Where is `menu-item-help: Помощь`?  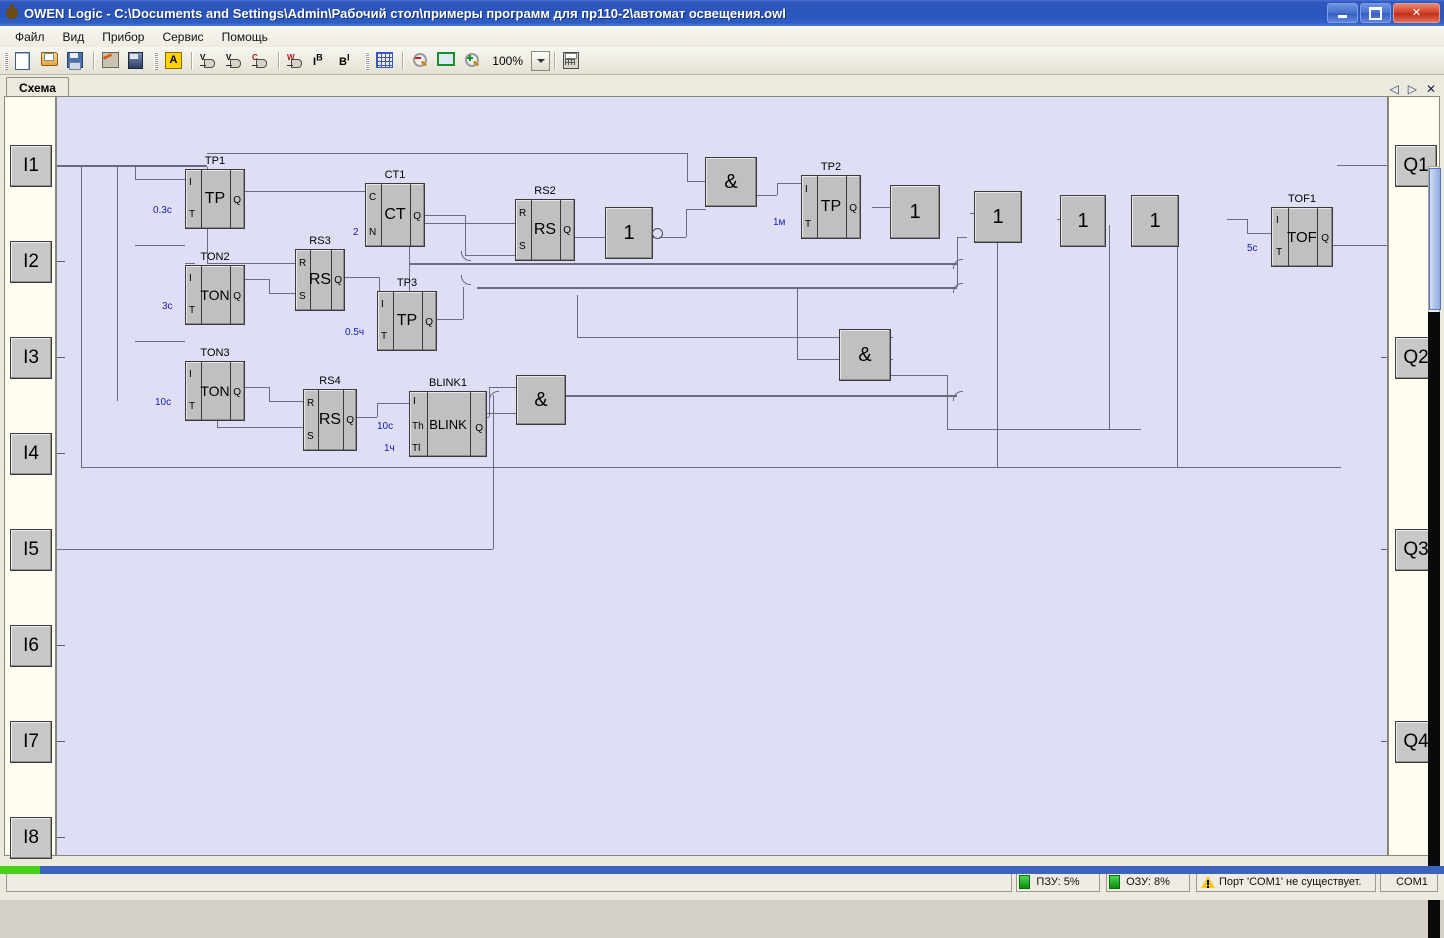
menu-item-help: Помощь is located at coordinates (245, 37).